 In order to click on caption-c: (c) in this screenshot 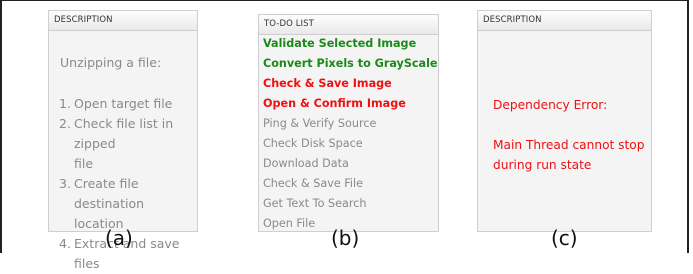, I will do `click(564, 238)`.